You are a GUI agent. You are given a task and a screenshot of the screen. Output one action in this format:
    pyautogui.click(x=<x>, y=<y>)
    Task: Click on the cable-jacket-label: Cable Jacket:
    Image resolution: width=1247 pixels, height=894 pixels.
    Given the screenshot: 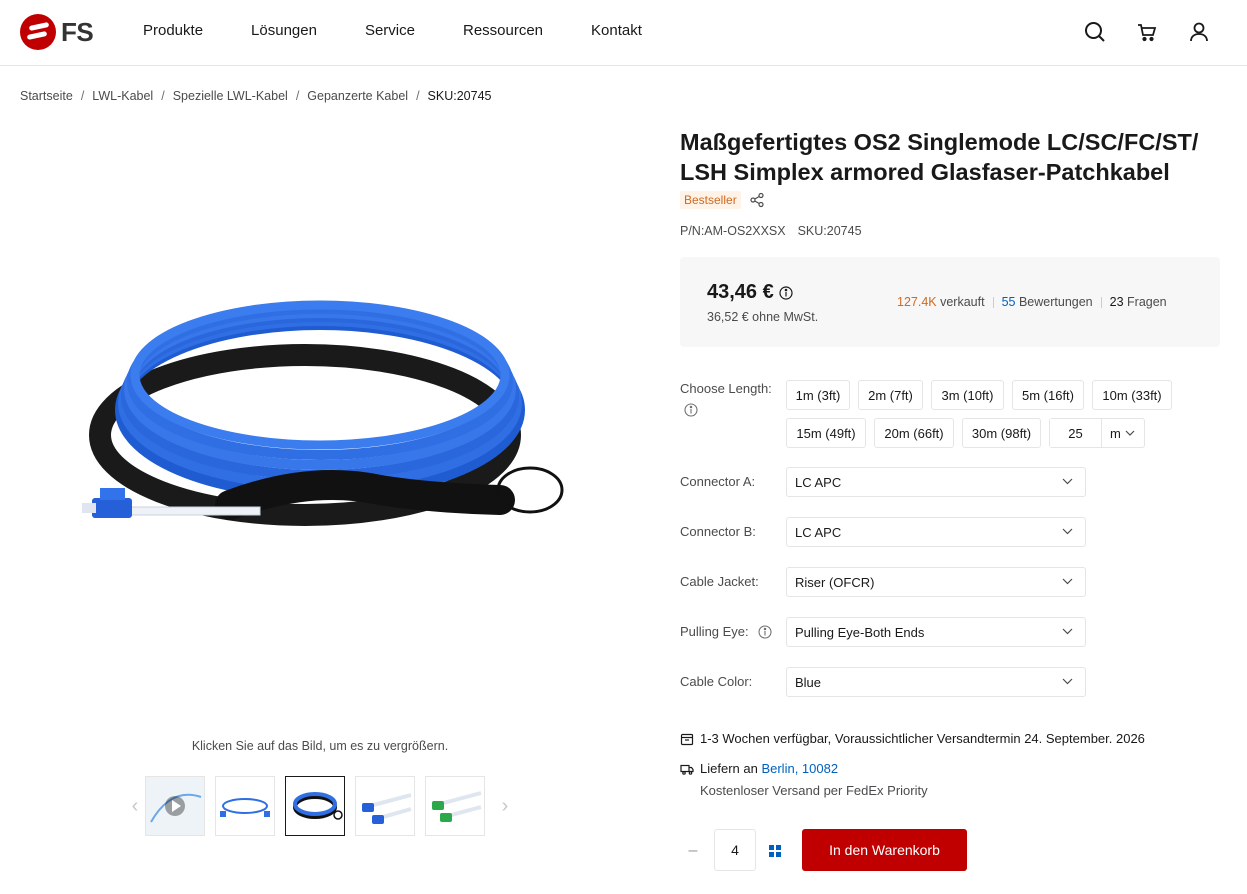 What is the action you would take?
    pyautogui.click(x=719, y=581)
    